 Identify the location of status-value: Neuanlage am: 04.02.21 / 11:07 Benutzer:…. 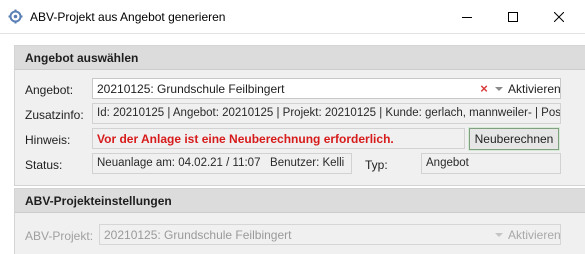
(221, 163).